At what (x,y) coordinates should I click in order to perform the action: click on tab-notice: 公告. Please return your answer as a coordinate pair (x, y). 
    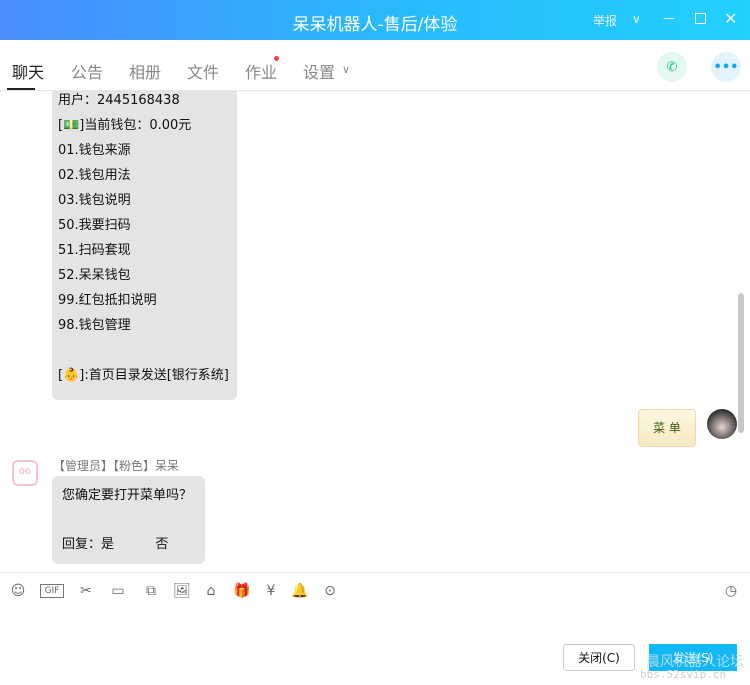
    Looking at the image, I should click on (87, 71).